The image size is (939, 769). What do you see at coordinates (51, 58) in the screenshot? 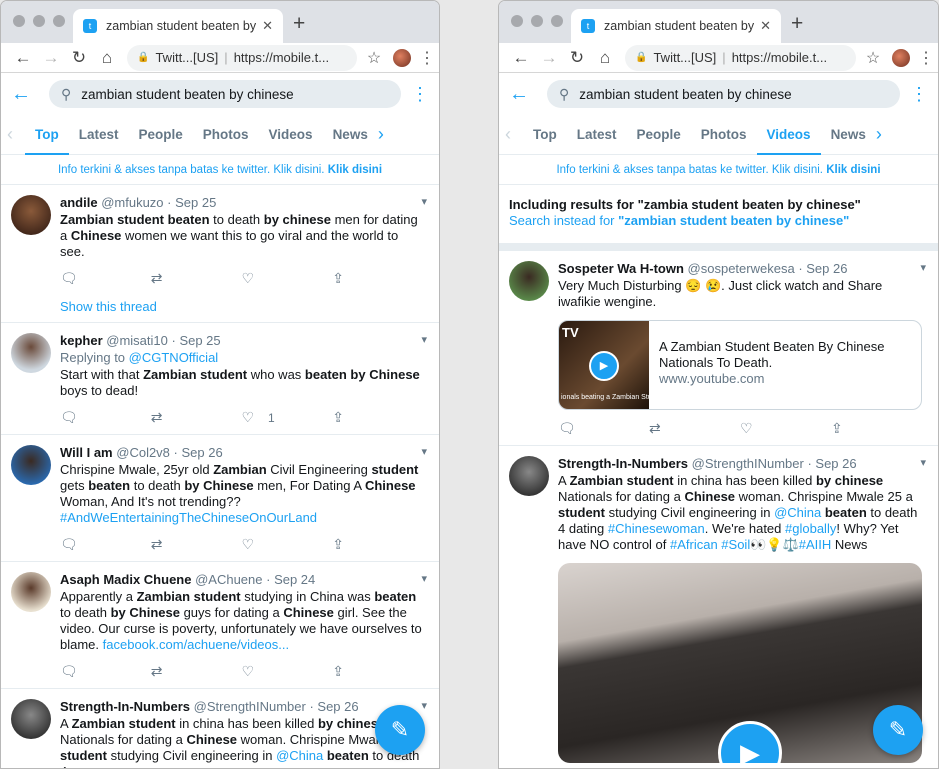
I see `forward-nav-icon: →` at bounding box center [51, 58].